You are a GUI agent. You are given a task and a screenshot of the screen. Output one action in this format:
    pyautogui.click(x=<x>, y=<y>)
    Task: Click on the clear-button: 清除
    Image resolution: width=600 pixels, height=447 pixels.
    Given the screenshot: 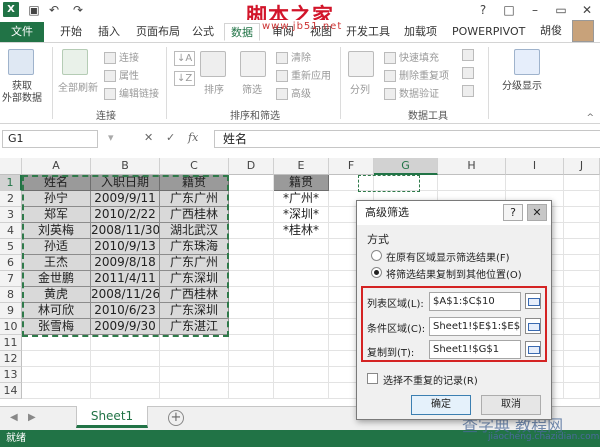 What is the action you would take?
    pyautogui.click(x=293, y=56)
    